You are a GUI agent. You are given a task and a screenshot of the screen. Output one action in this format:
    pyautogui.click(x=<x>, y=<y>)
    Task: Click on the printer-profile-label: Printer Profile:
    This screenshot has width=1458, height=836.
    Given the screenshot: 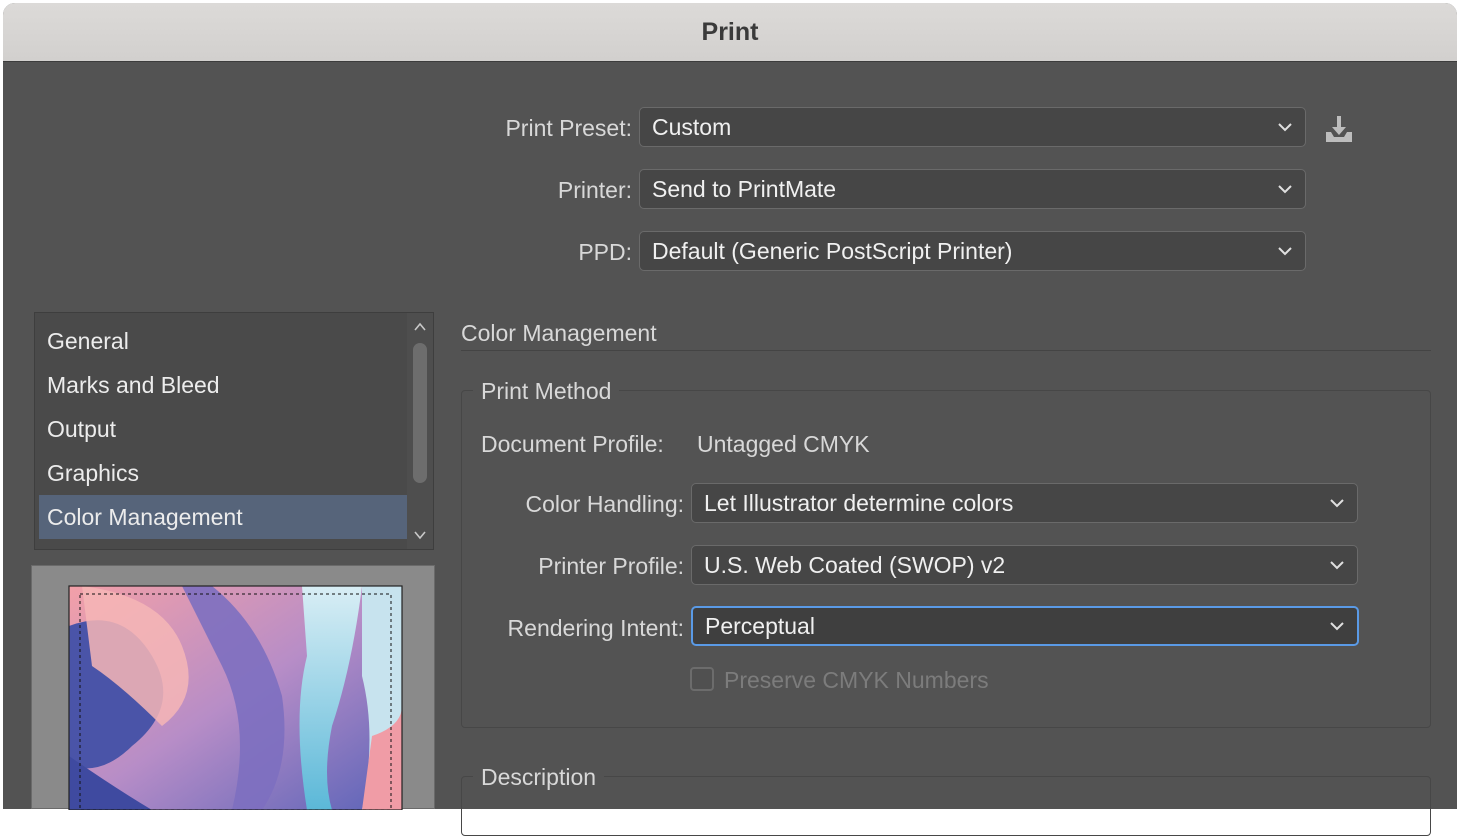 What is the action you would take?
    pyautogui.click(x=611, y=566)
    